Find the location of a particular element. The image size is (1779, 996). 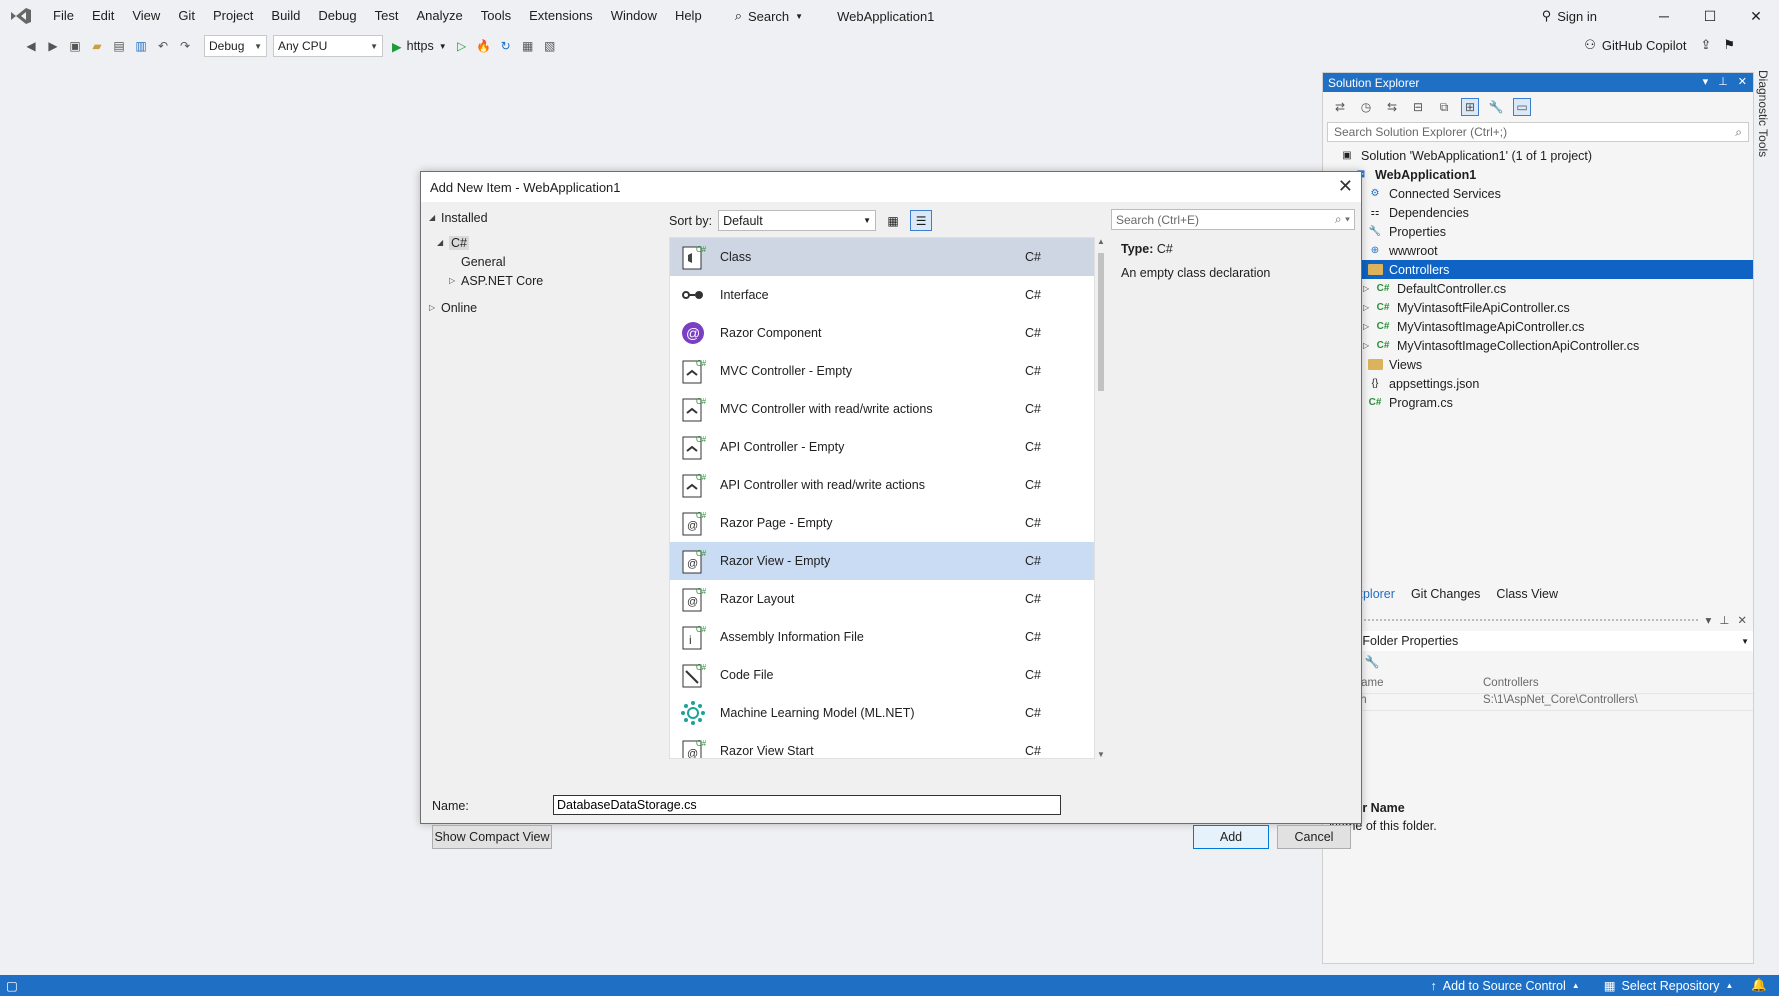

template-item: C# Code File C# is located at coordinates (882, 675).